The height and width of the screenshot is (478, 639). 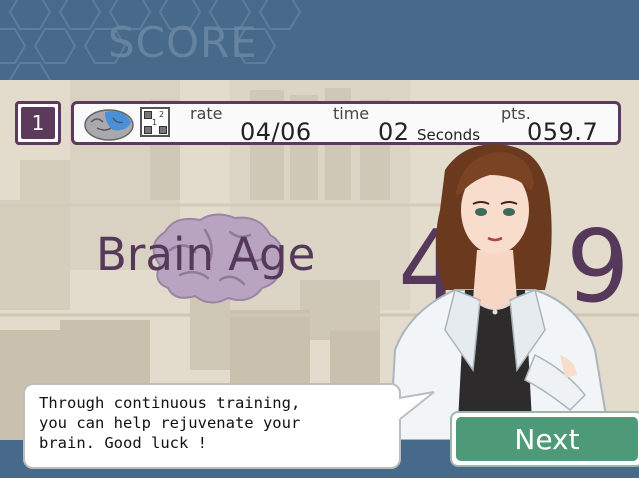 I want to click on dialog-line-3: brain. Good luck !, so click(x=123, y=443).